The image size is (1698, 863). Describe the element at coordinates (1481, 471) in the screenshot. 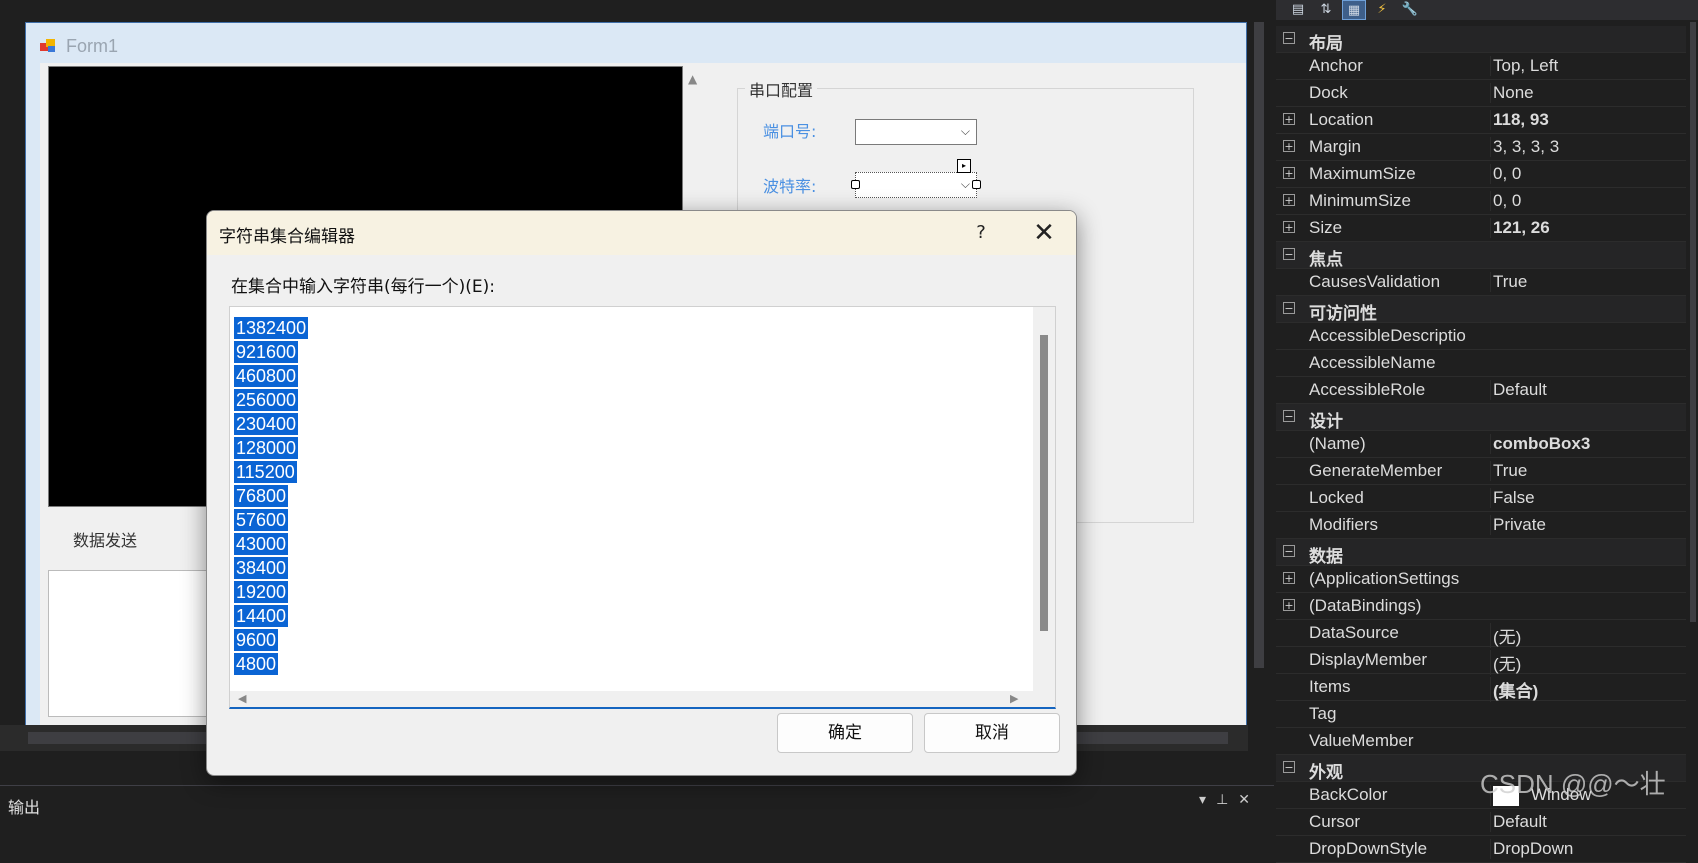

I see `property-row: GenerateMember True` at that location.